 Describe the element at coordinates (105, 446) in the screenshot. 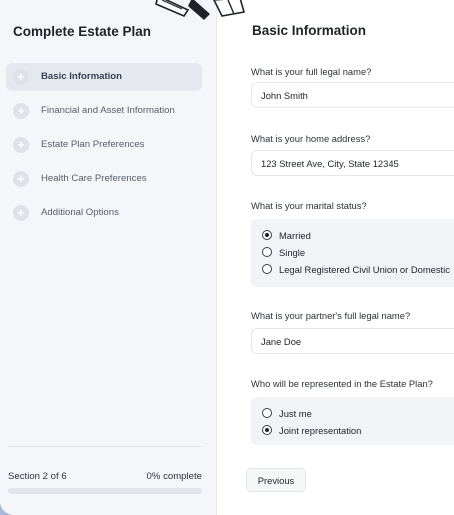

I see `sidebar-divider` at that location.